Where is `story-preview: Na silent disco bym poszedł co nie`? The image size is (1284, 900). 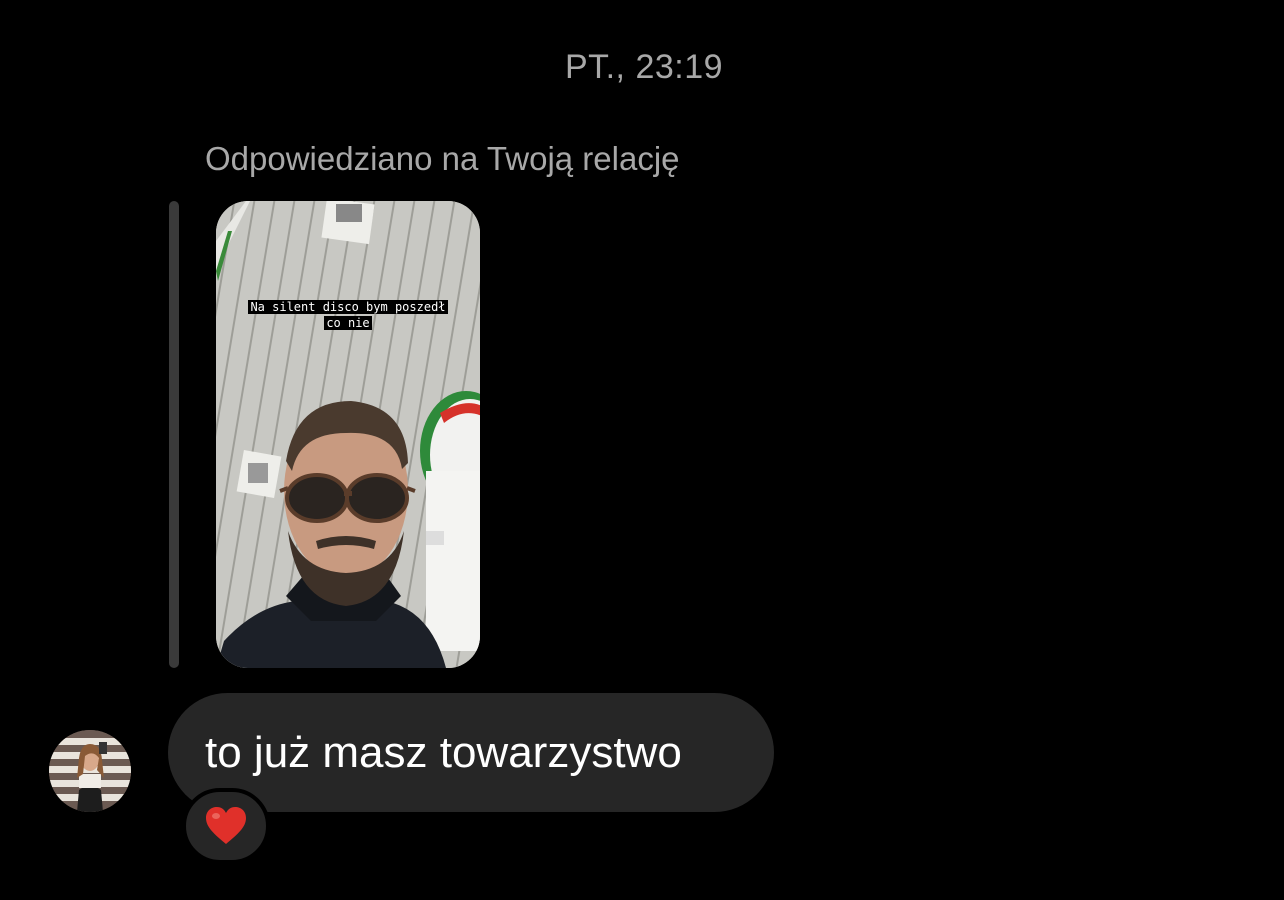 story-preview: Na silent disco bym poszedł co nie is located at coordinates (348, 434).